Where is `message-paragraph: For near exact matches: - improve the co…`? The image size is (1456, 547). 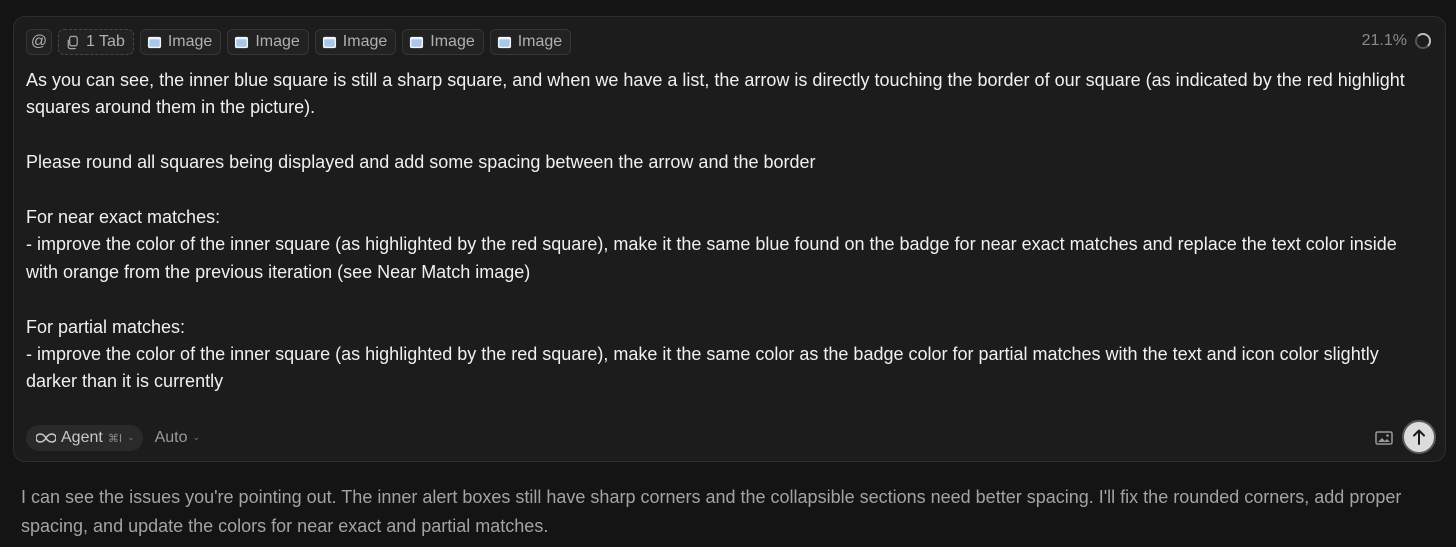
message-paragraph: For near exact matches: - improve the co… is located at coordinates (728, 245).